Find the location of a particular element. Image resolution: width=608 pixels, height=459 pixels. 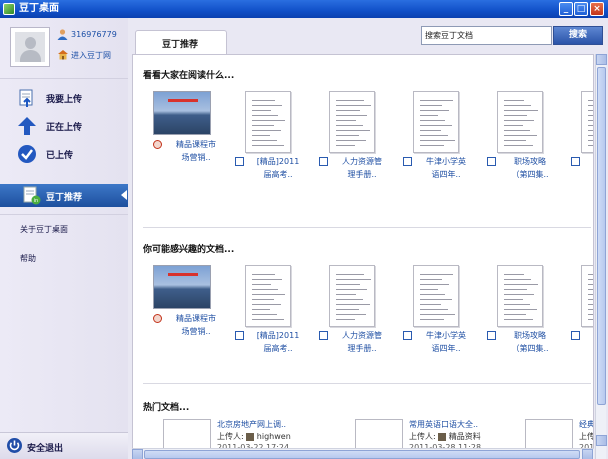

sidebar-item-uploaded: 已上传 is located at coordinates (69, 154).